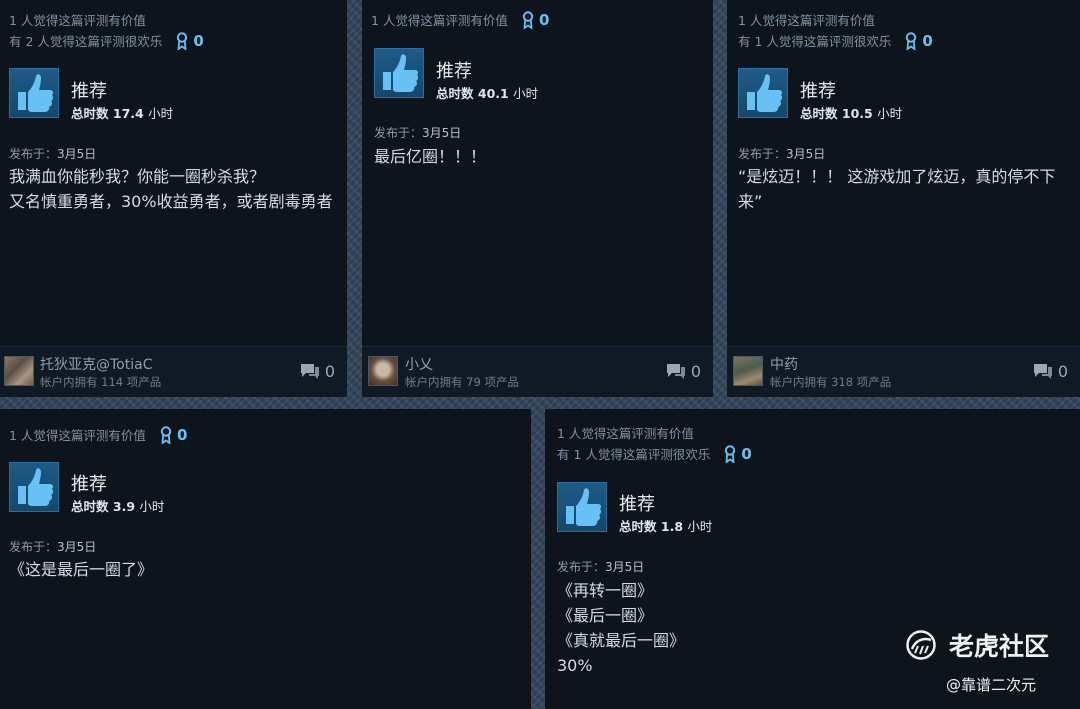  What do you see at coordinates (605, 615) in the screenshot?
I see `review-line: 《最后一圈》` at bounding box center [605, 615].